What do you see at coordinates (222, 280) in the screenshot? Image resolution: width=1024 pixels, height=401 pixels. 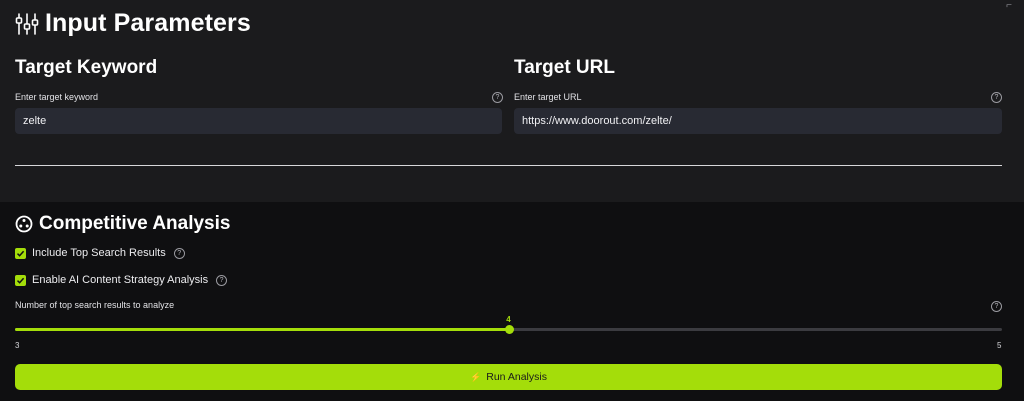 I see `ai-strategy-help-icon: ?` at bounding box center [222, 280].